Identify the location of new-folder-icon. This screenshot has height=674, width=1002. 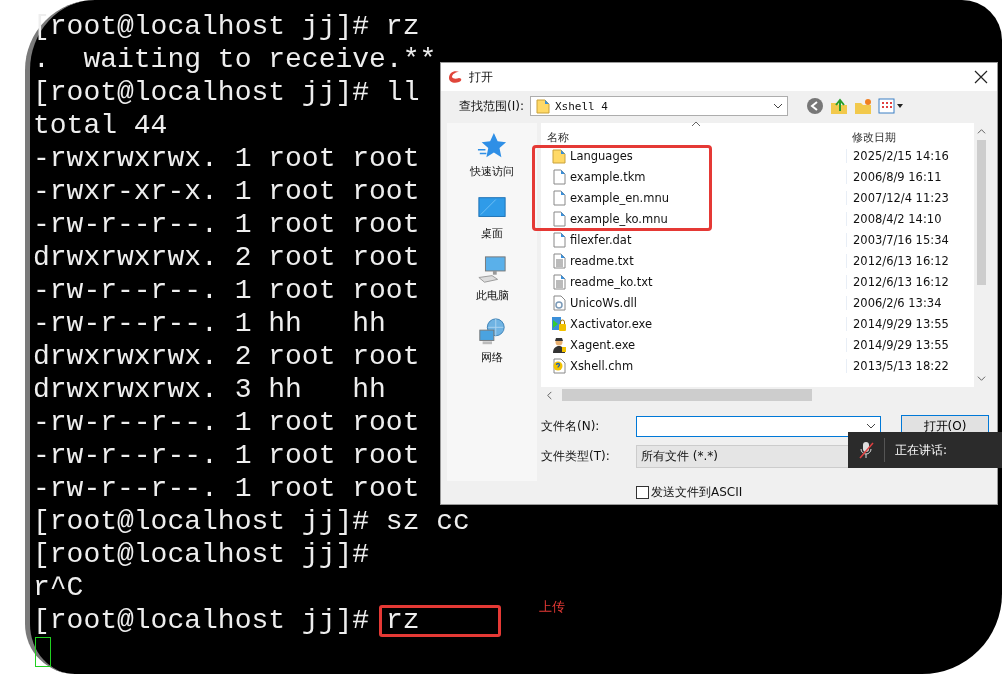
(862, 106).